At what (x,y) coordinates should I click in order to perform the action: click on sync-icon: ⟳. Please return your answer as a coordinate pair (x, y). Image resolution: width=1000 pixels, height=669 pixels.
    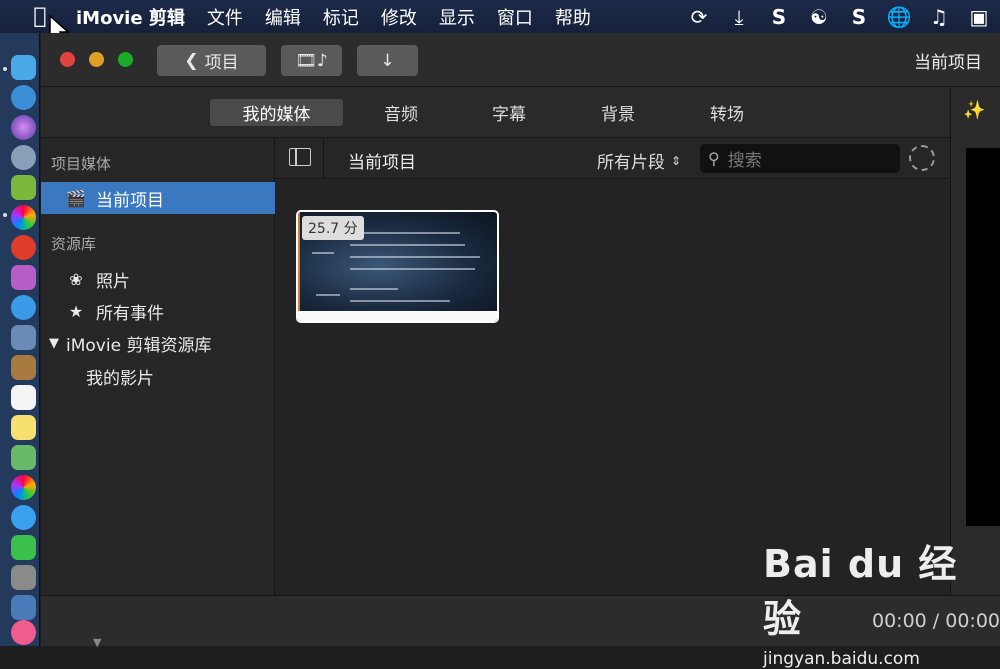
    Looking at the image, I should click on (699, 17).